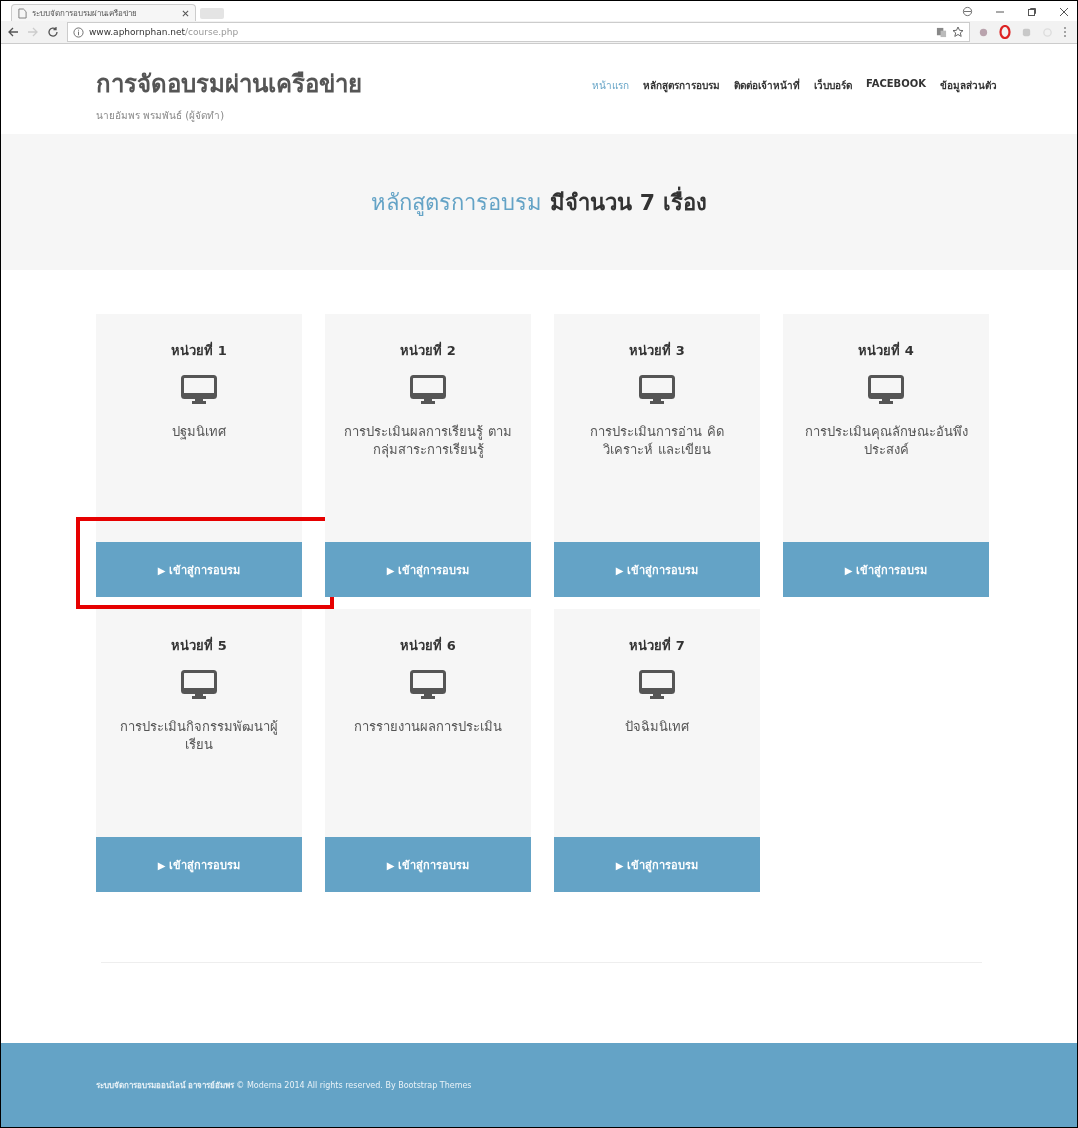 The image size is (1078, 1128). Describe the element at coordinates (161, 116) in the screenshot. I see `site-subtitle: นายอัมพร พรมพันธ์ (ผู้จัดทำ)` at that location.